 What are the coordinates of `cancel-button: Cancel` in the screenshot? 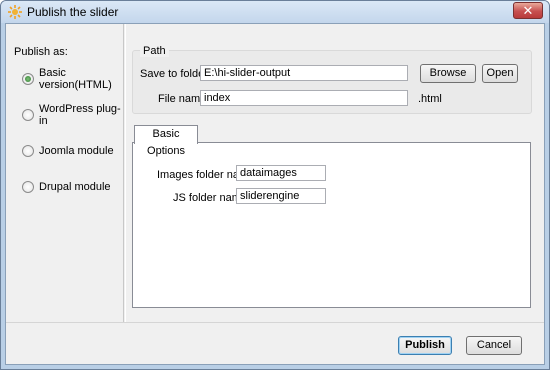 It's located at (494, 345).